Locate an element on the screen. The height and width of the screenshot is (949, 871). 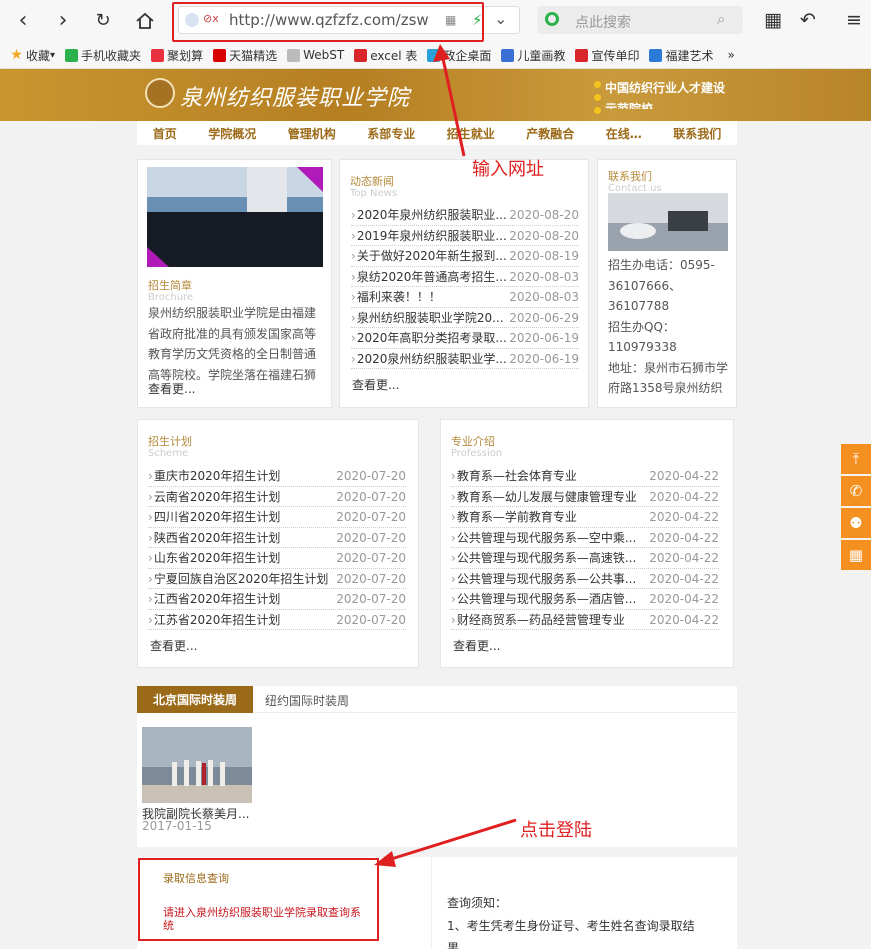
list-item-title: 教育系—幼儿发展与健康管理专业 is located at coordinates (544, 497).